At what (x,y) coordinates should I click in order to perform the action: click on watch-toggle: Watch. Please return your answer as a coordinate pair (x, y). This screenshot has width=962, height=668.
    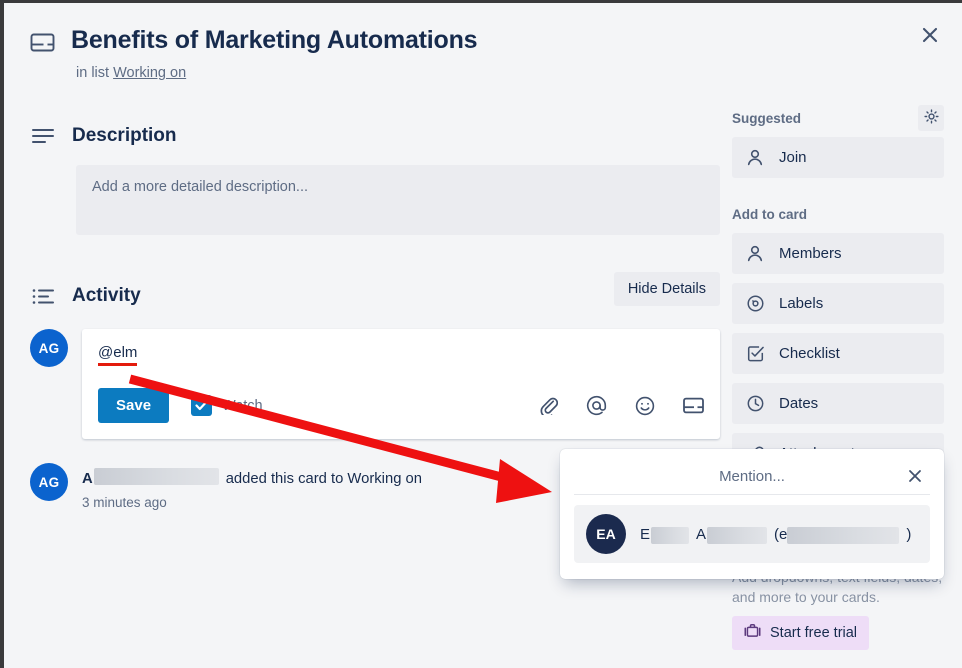
    Looking at the image, I should click on (227, 405).